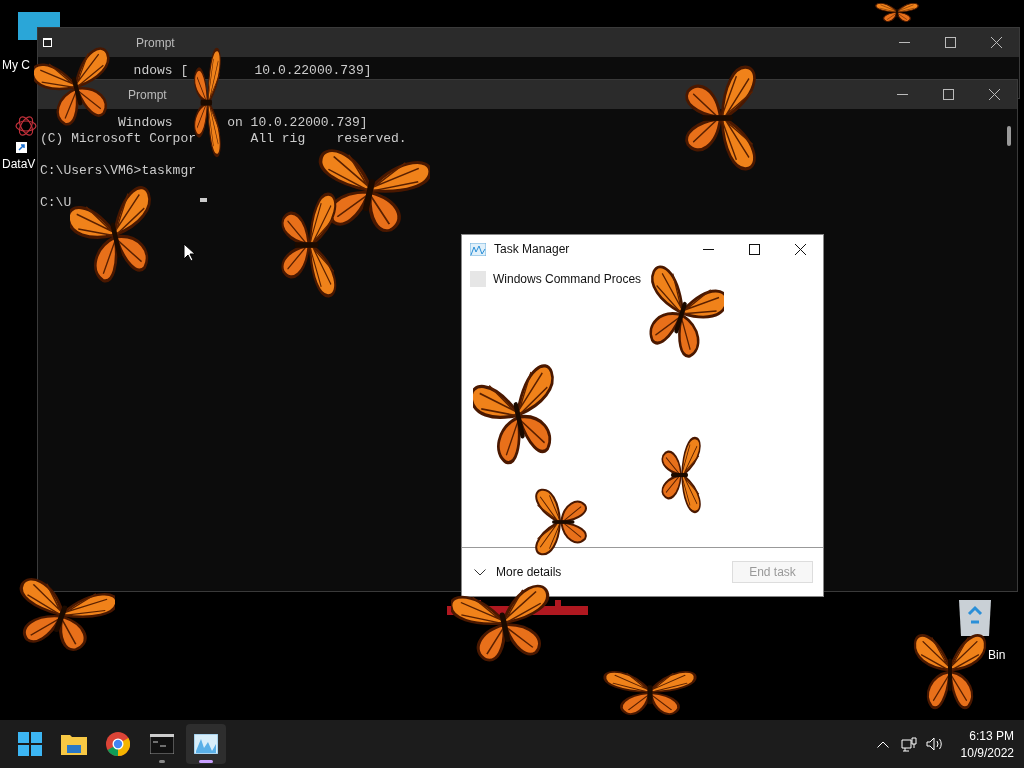  I want to click on console-text: C:\Users\VM6>taskmgr, so click(118, 171).